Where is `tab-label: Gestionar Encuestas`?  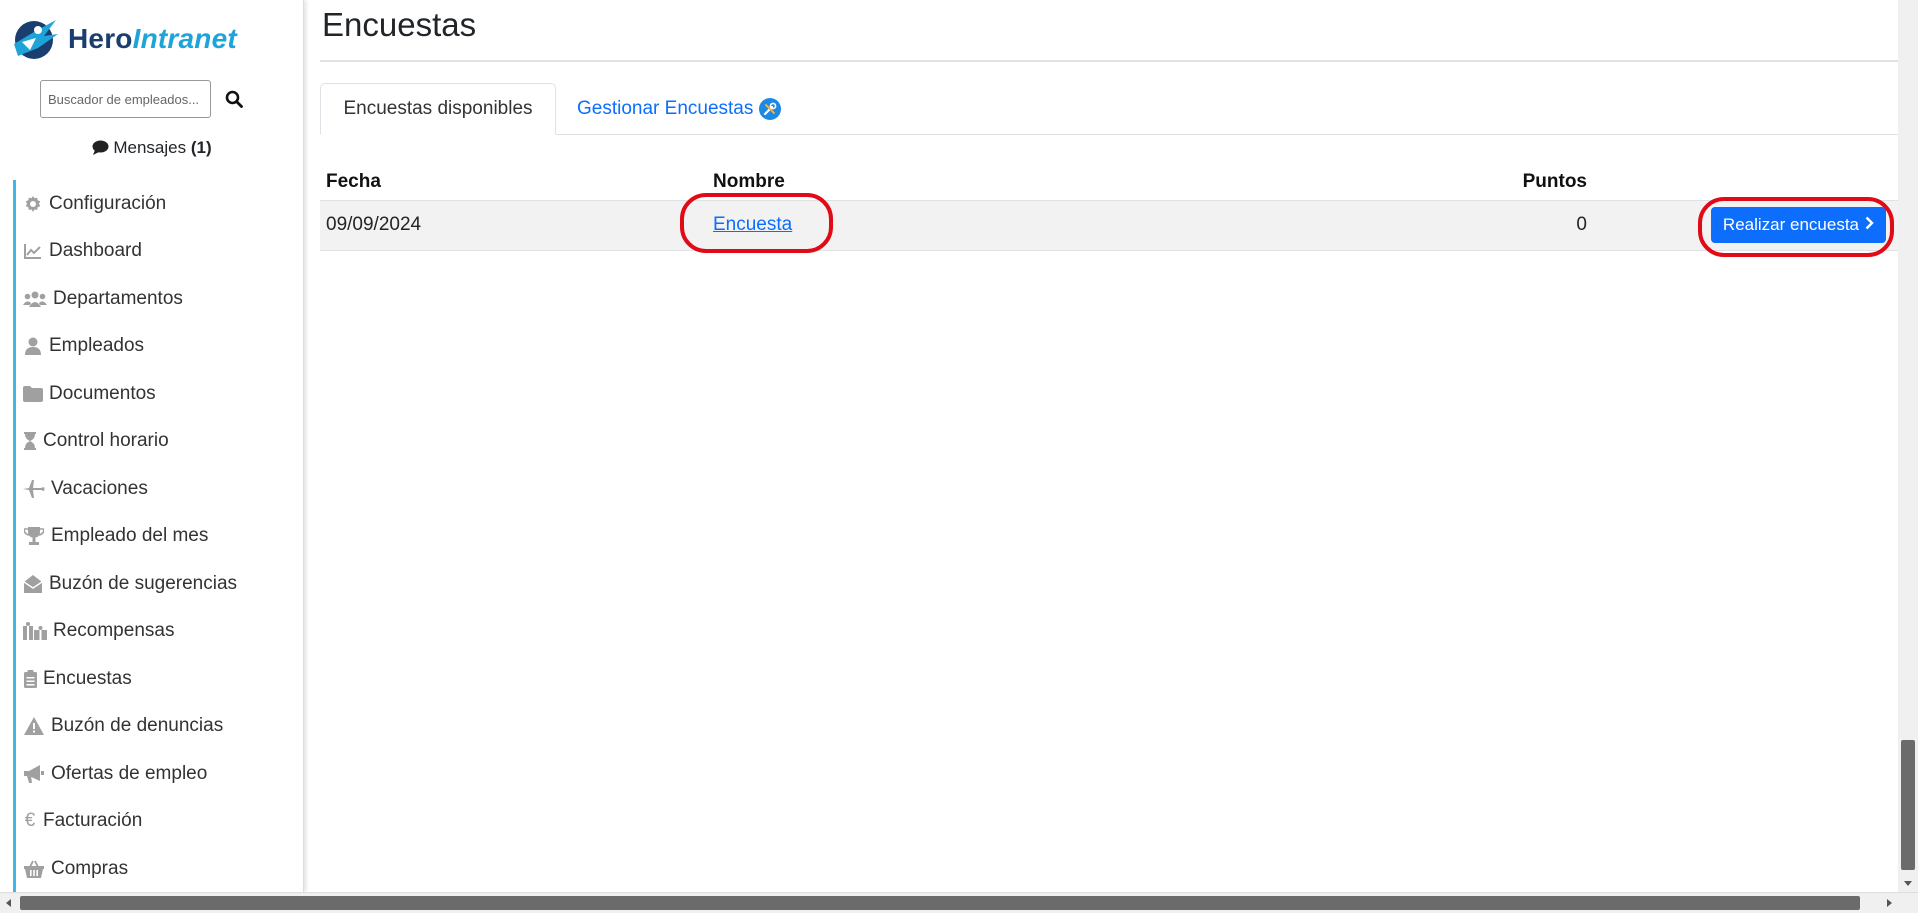
tab-label: Gestionar Encuestas is located at coordinates (665, 108).